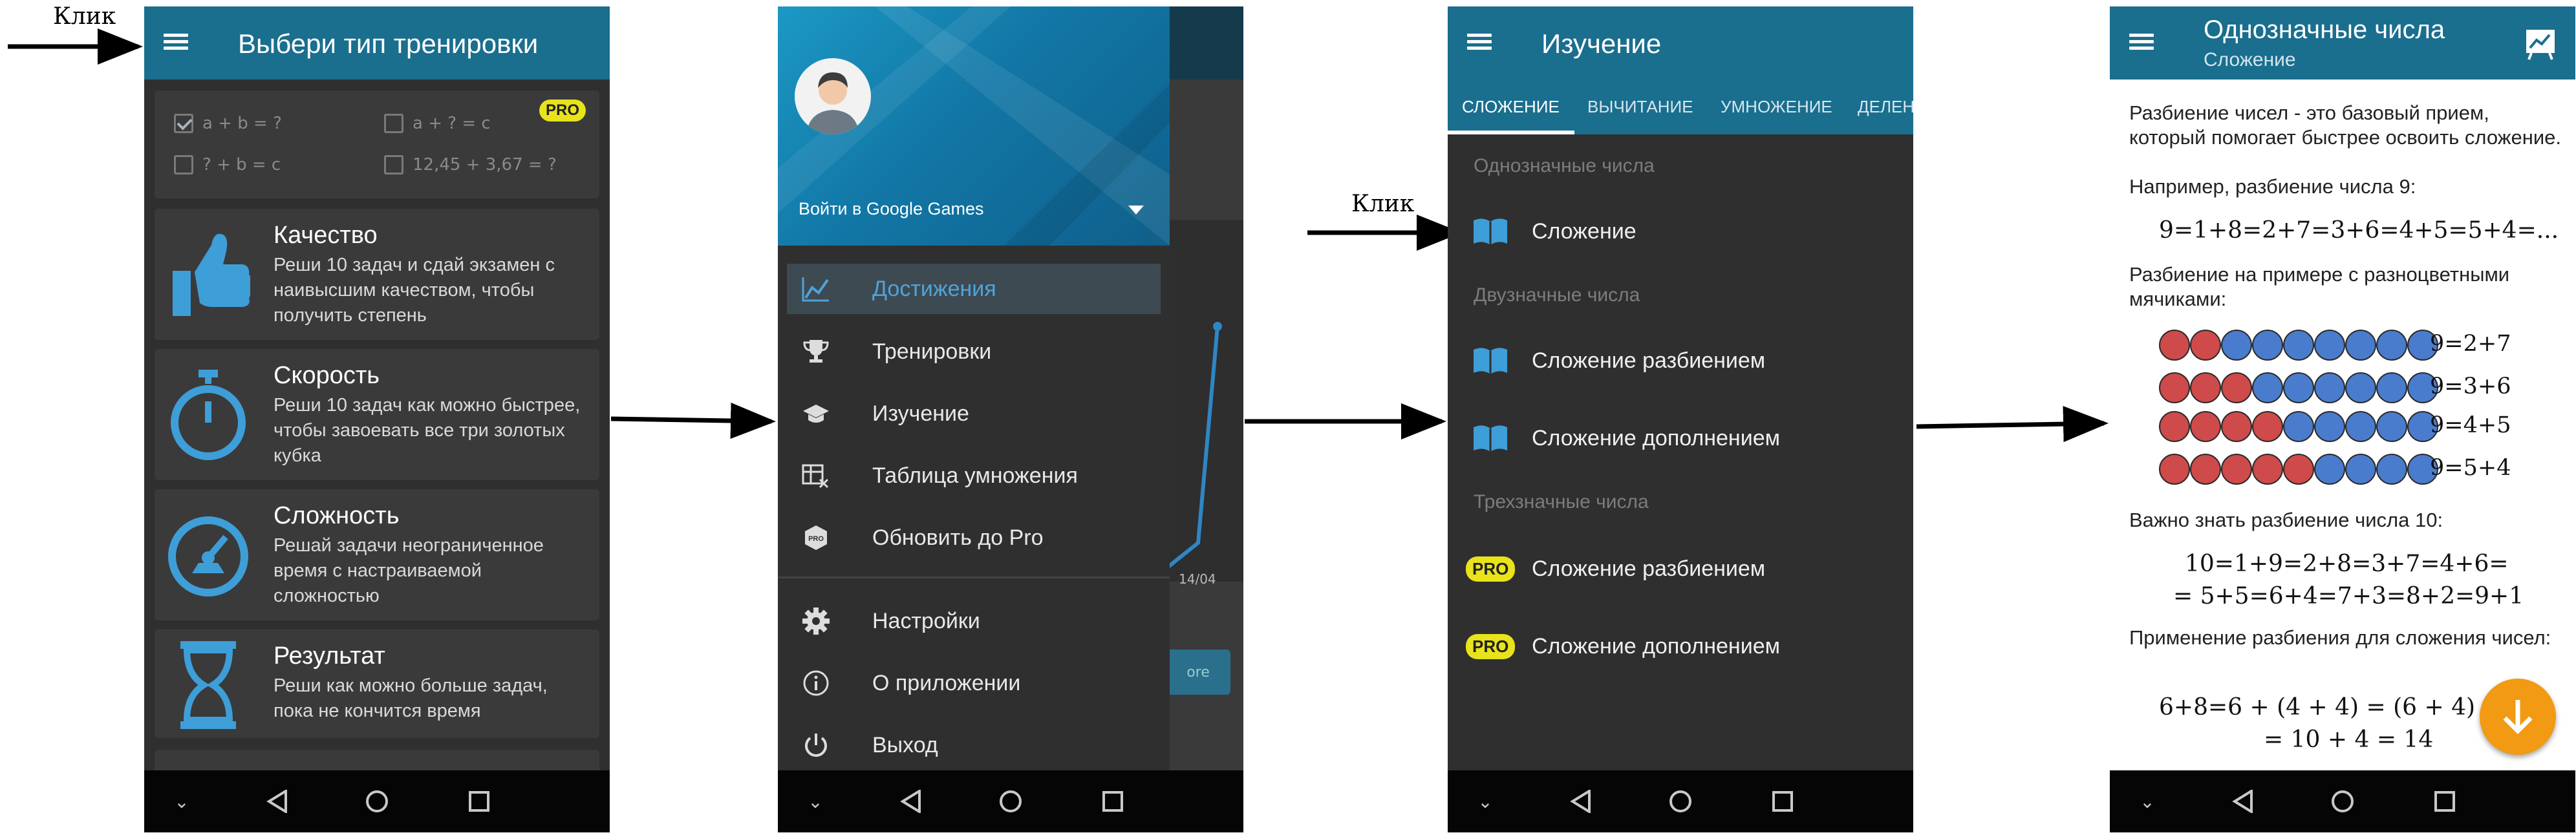  I want to click on paragraph: Применение разбиения для сложения чисел:, so click(2340, 638).